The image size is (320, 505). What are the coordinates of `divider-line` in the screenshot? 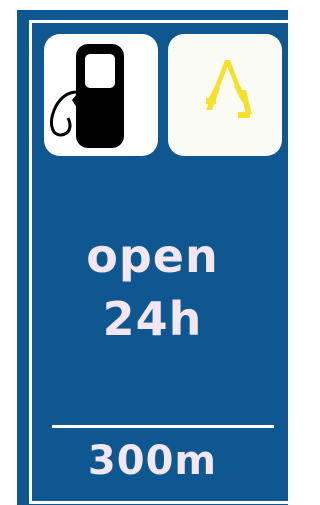 It's located at (163, 426).